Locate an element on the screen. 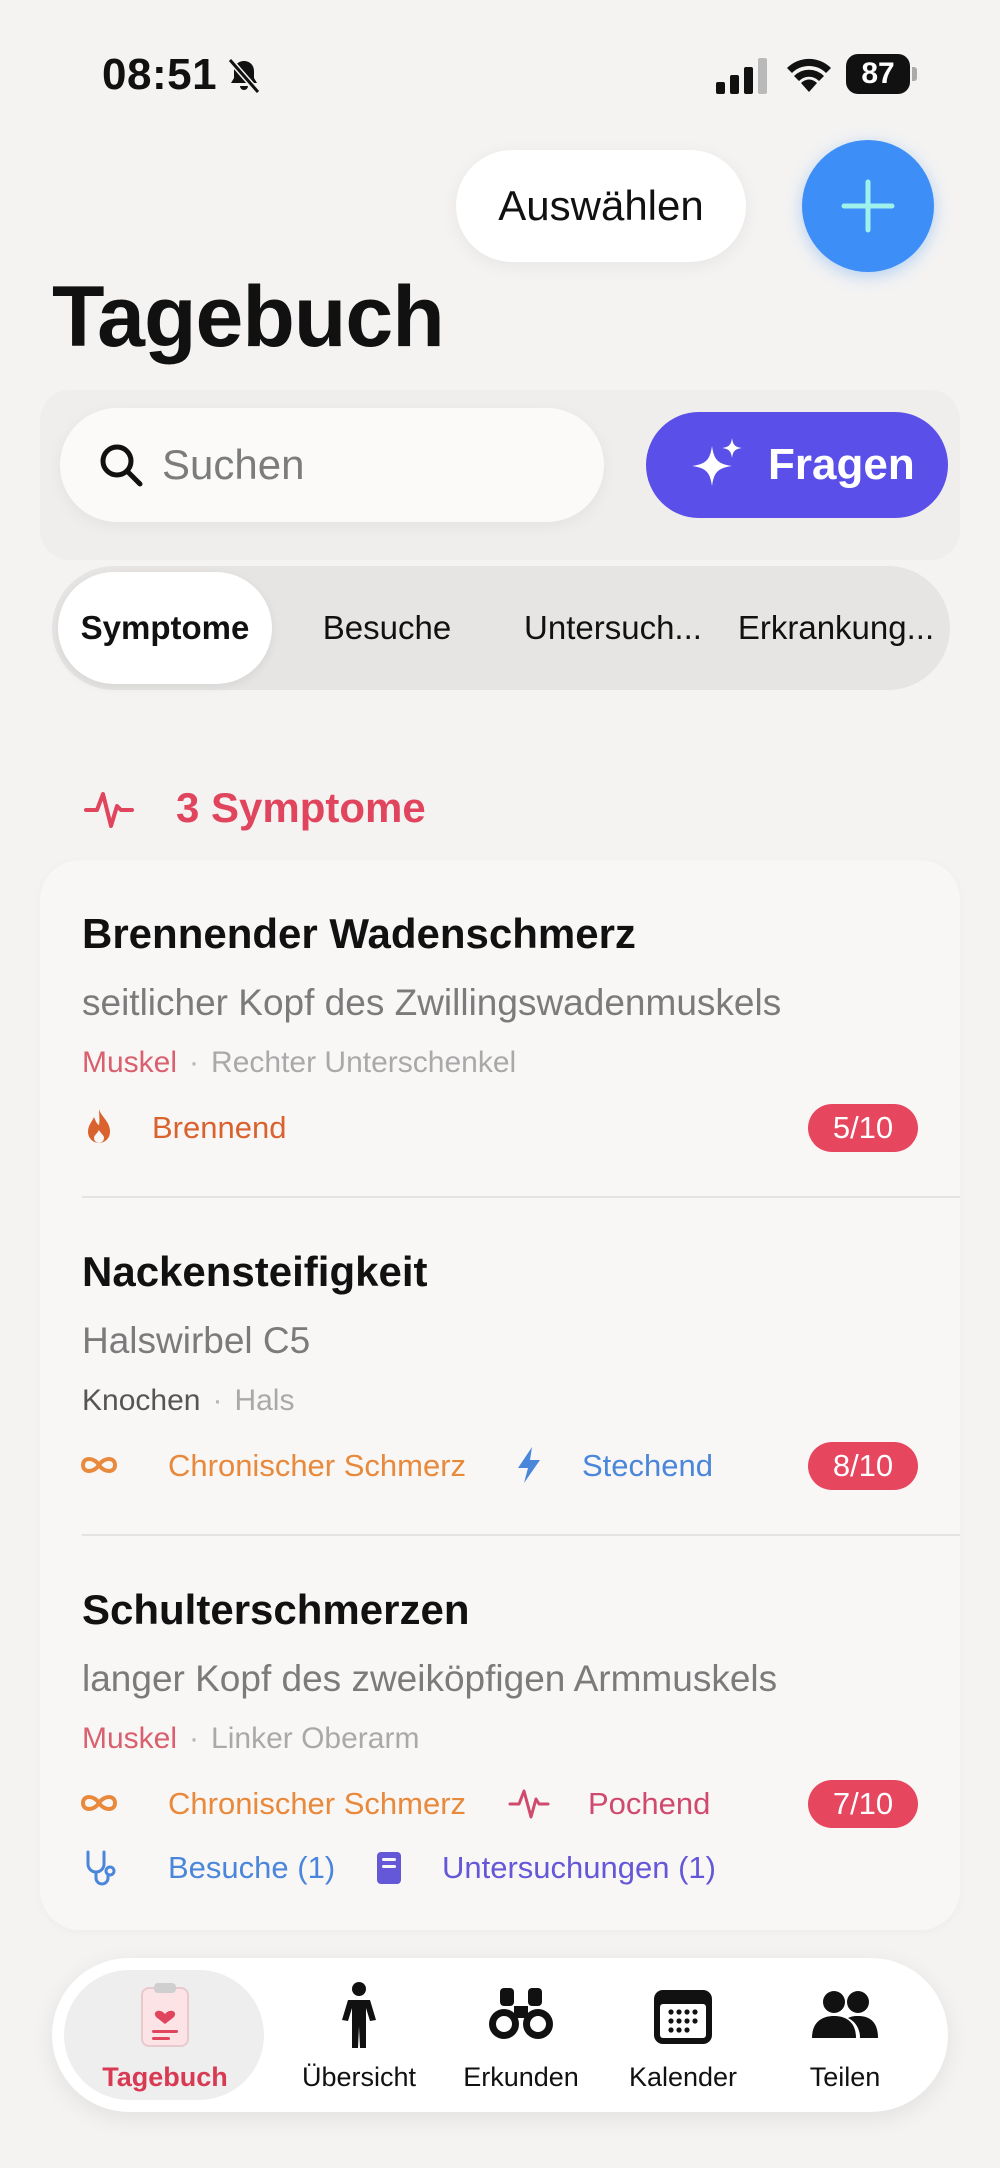  symptom-subtitle: Halswirbel C5 is located at coordinates (196, 1340).